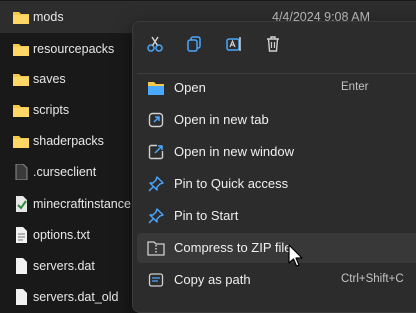  I want to click on menu-item-label: Open in new tab, so click(221, 119).